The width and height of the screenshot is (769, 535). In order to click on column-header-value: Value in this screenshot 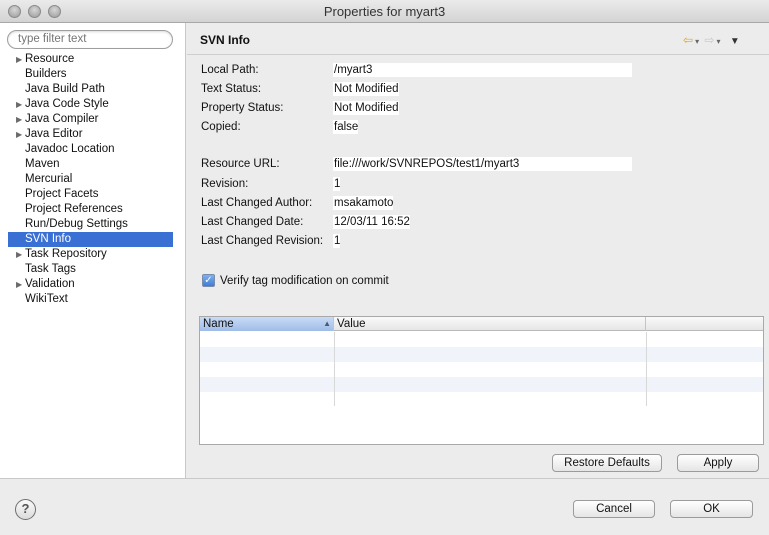, I will do `click(490, 324)`.